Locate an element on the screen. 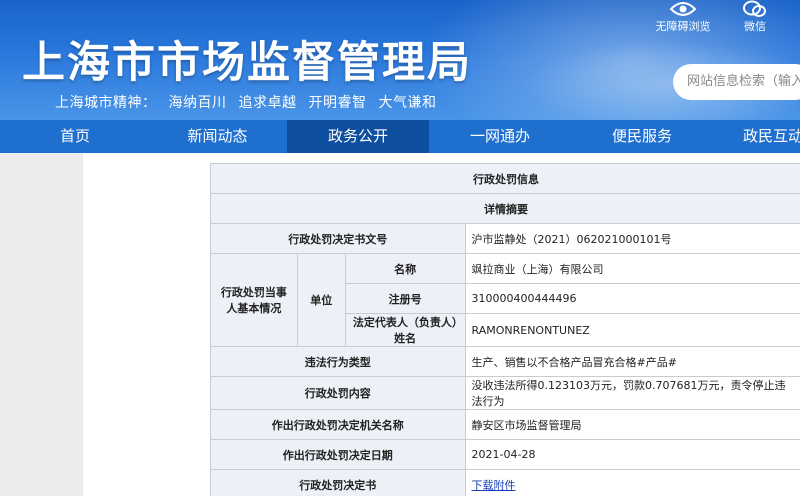 This screenshot has width=800, height=496. table-title: 行政处罚信息 is located at coordinates (505, 178).